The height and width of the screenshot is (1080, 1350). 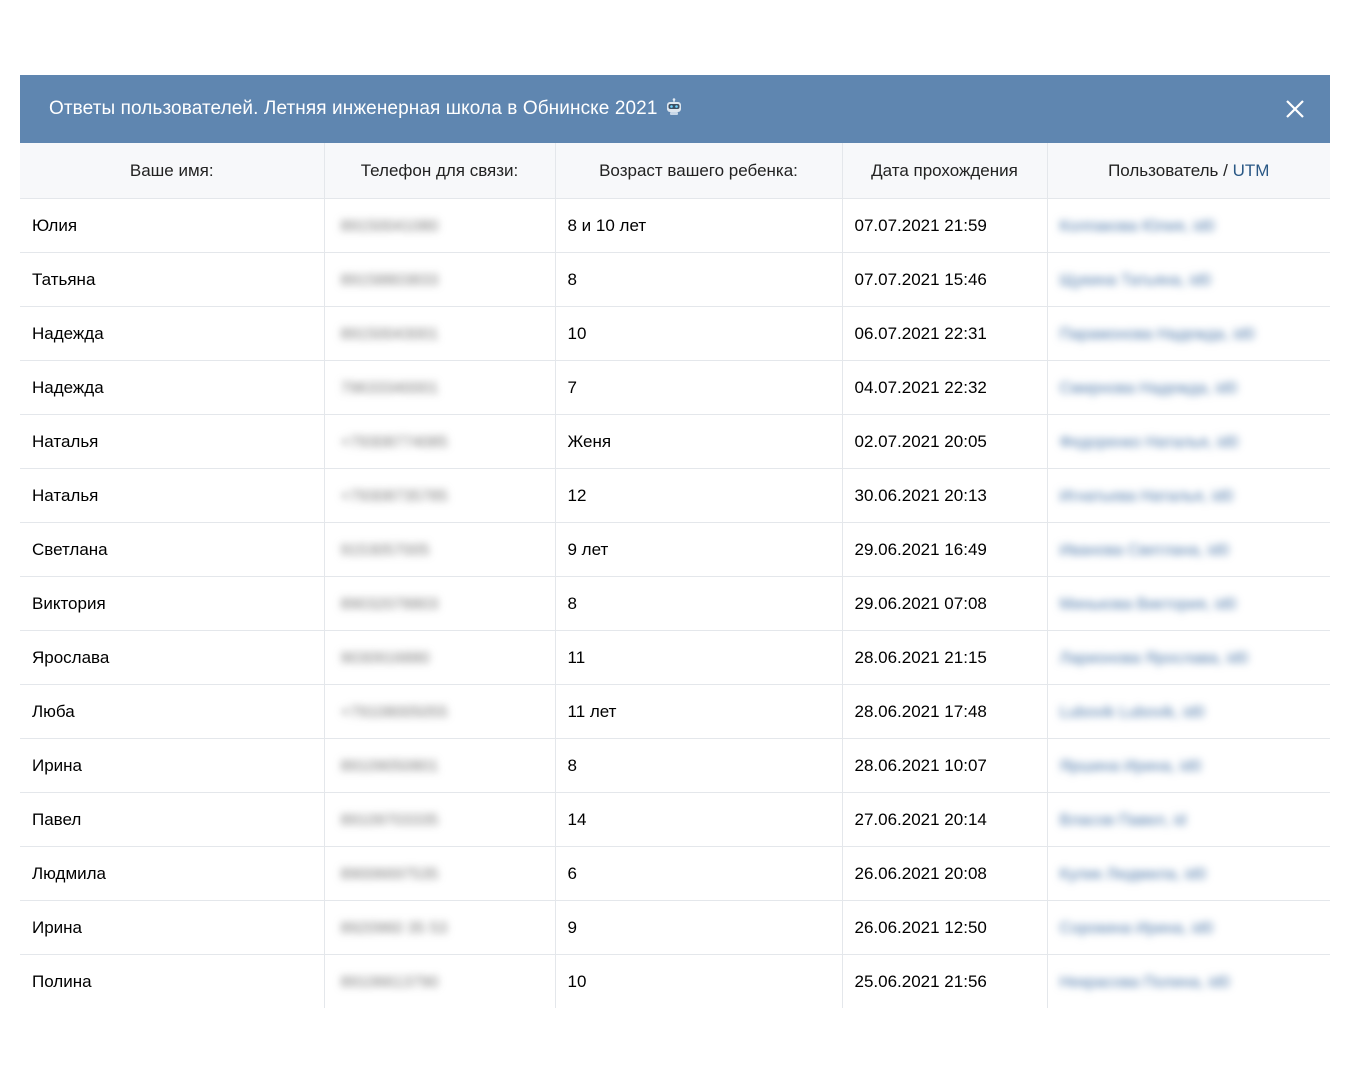 I want to click on phone-value-blurred: 89158803833, so click(x=389, y=280).